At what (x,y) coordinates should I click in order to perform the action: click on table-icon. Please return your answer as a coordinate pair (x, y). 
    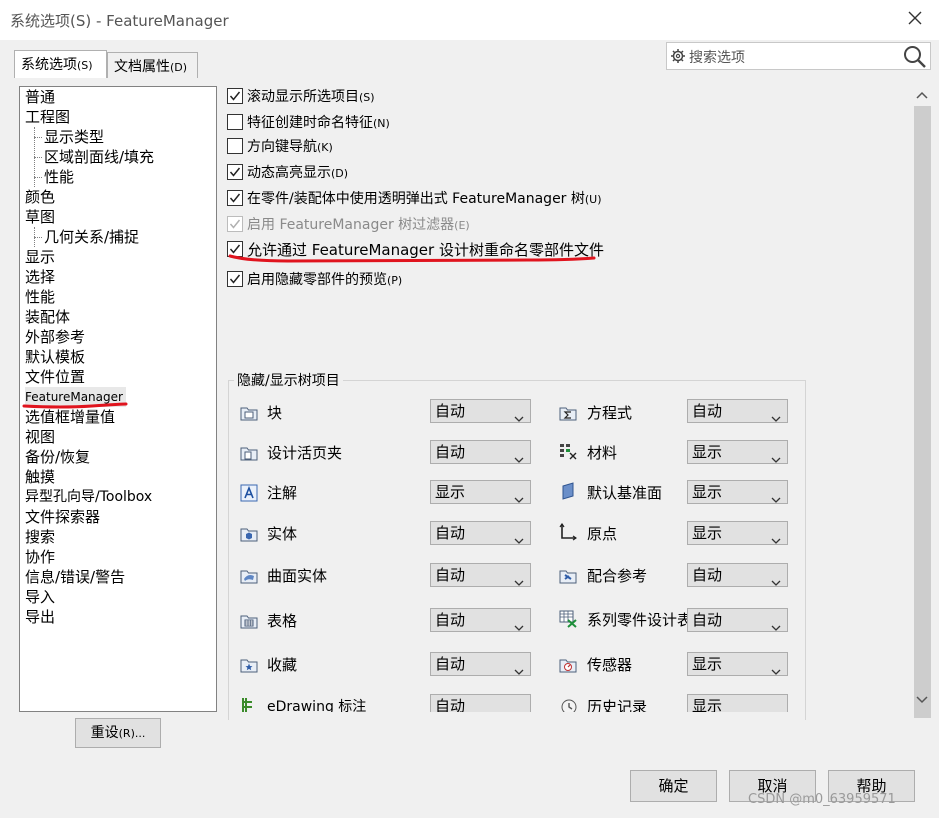
    Looking at the image, I should click on (249, 621).